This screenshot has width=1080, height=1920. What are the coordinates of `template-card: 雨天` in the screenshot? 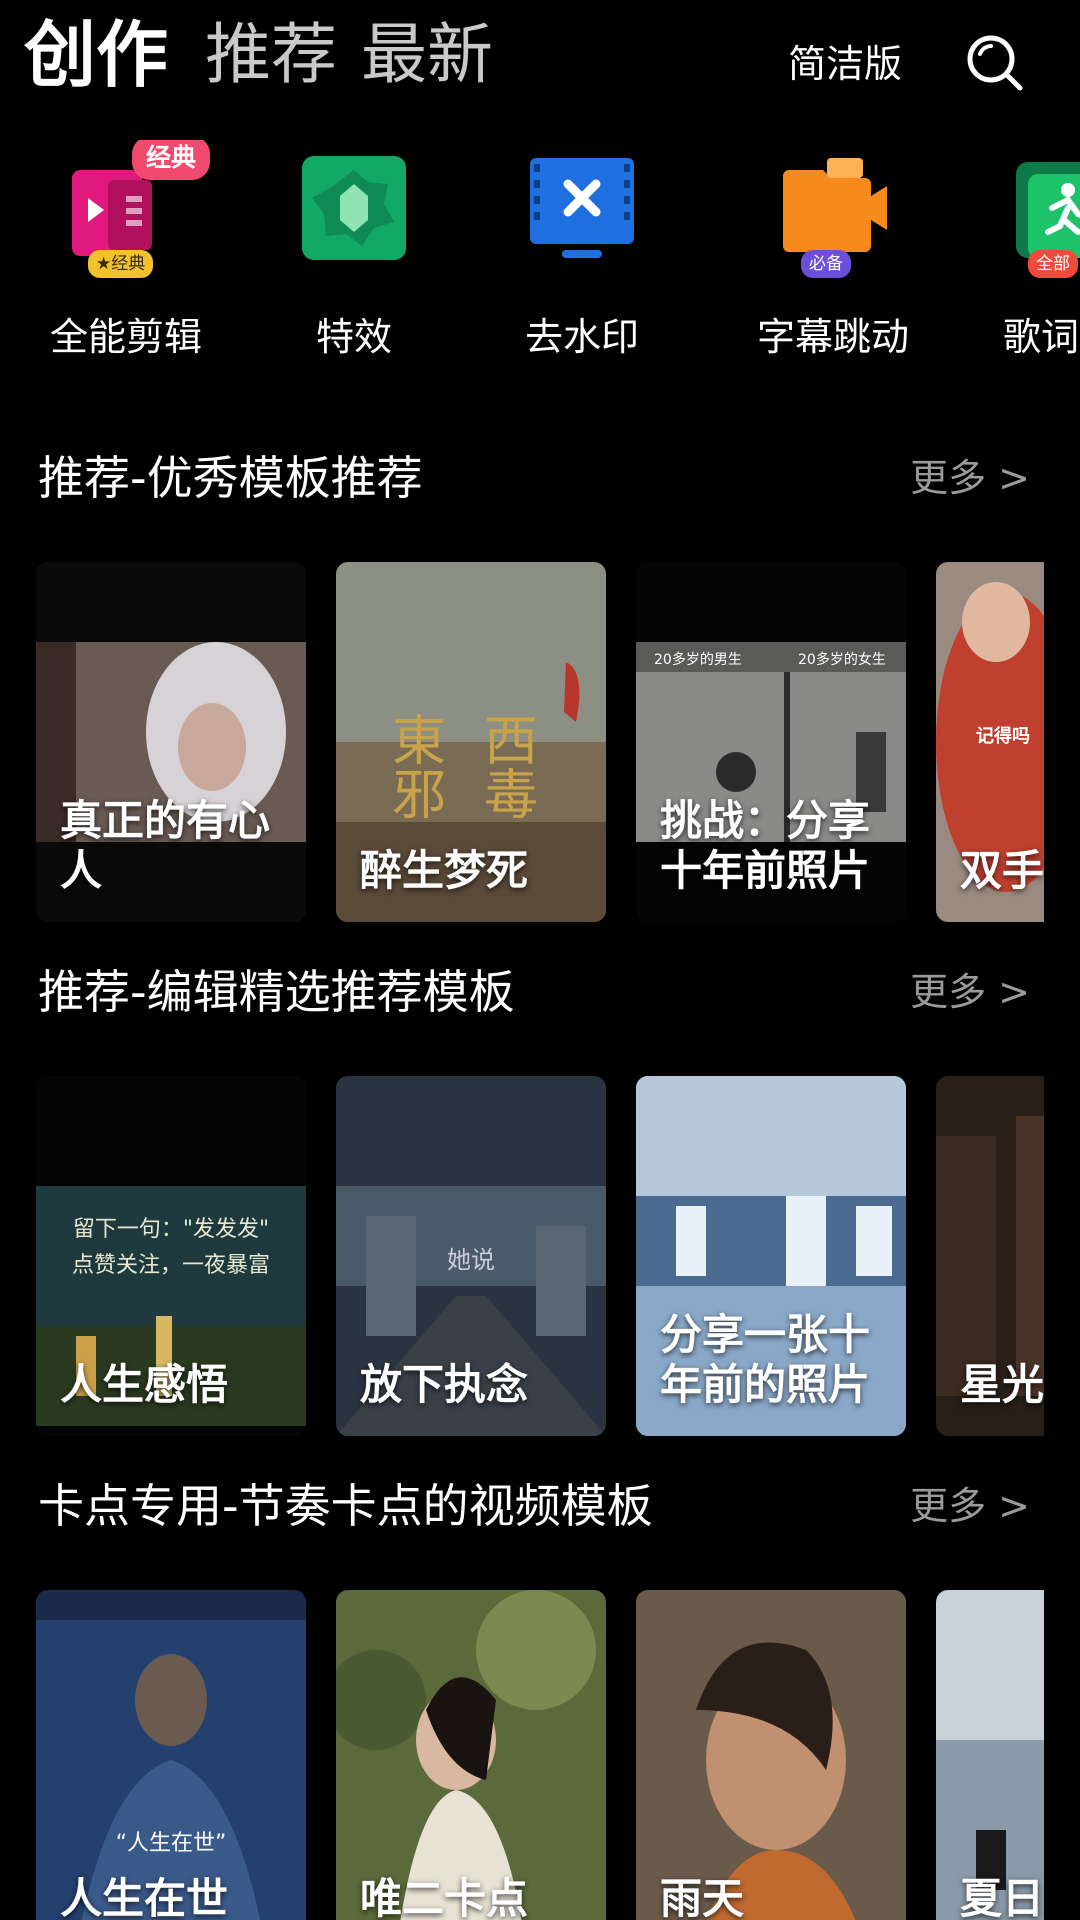 It's located at (771, 1755).